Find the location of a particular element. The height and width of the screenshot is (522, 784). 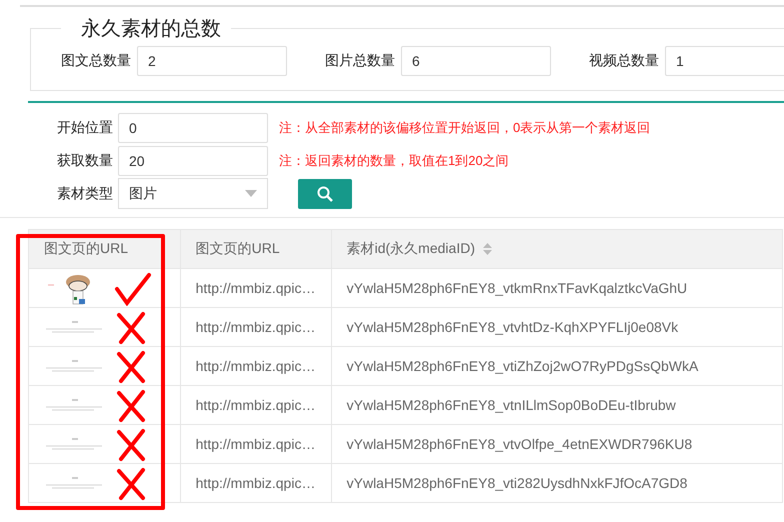

table-cell: vYwlaH5M28ph6FnEY8_vtvOlfpe_4etnEXWDR796KU8 is located at coordinates (556, 444).